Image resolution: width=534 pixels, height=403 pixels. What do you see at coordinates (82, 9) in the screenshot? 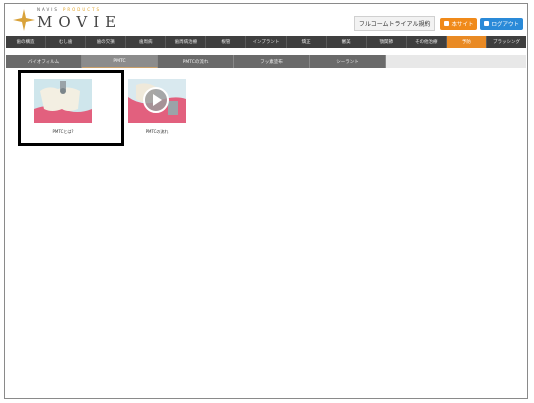
I see `logo-sub-text: PRODUCTS` at bounding box center [82, 9].